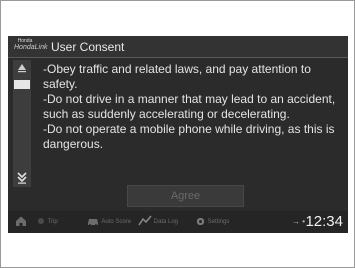 The height and width of the screenshot is (268, 355). I want to click on nav-auto-score: Auto Score, so click(108, 222).